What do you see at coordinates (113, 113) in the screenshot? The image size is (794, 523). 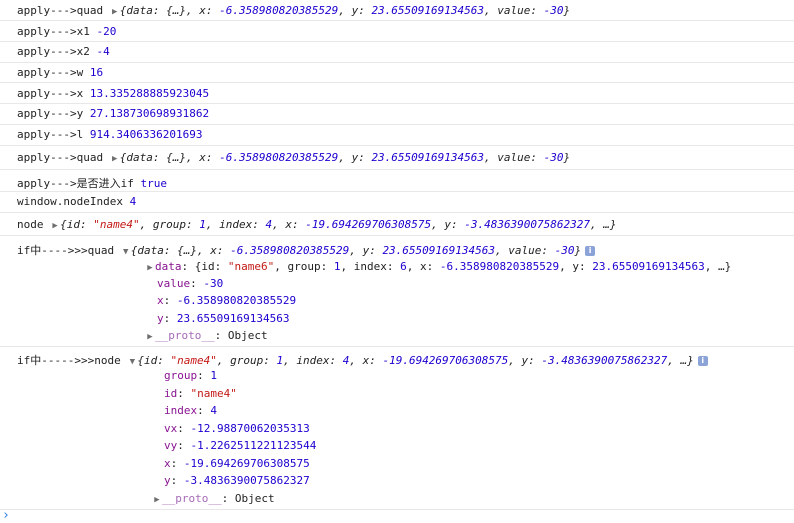 I see `log-line-y: apply--->y 27.138730698931862` at bounding box center [113, 113].